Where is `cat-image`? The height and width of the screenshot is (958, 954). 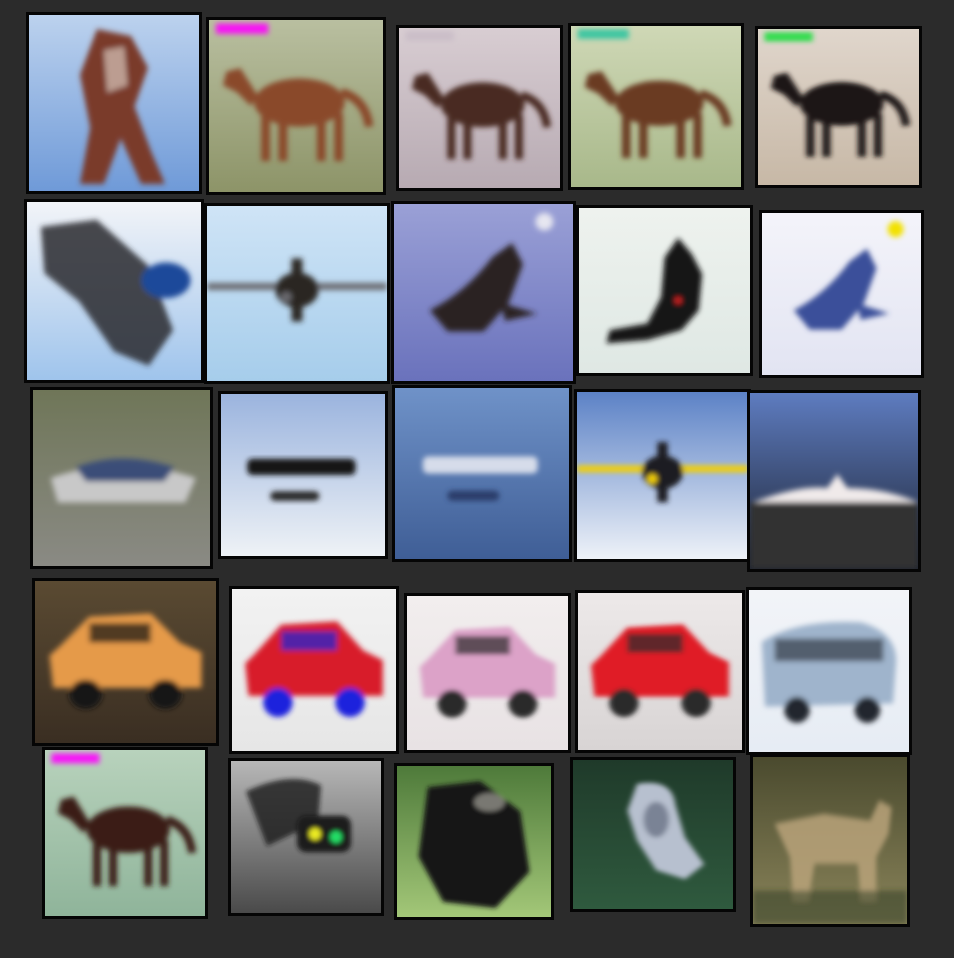
cat-image is located at coordinates (306, 837).